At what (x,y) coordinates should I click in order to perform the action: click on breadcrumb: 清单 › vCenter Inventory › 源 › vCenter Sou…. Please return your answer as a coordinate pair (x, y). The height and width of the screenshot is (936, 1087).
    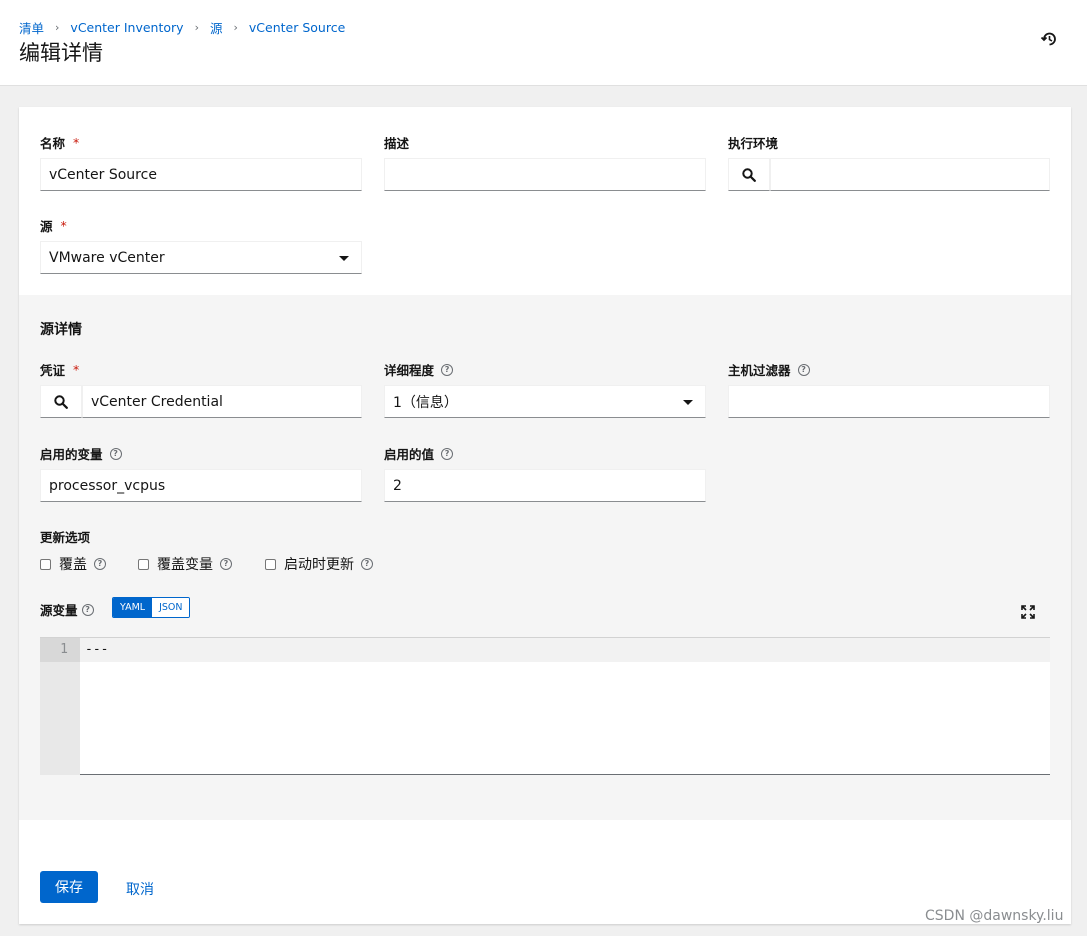
    Looking at the image, I should click on (182, 27).